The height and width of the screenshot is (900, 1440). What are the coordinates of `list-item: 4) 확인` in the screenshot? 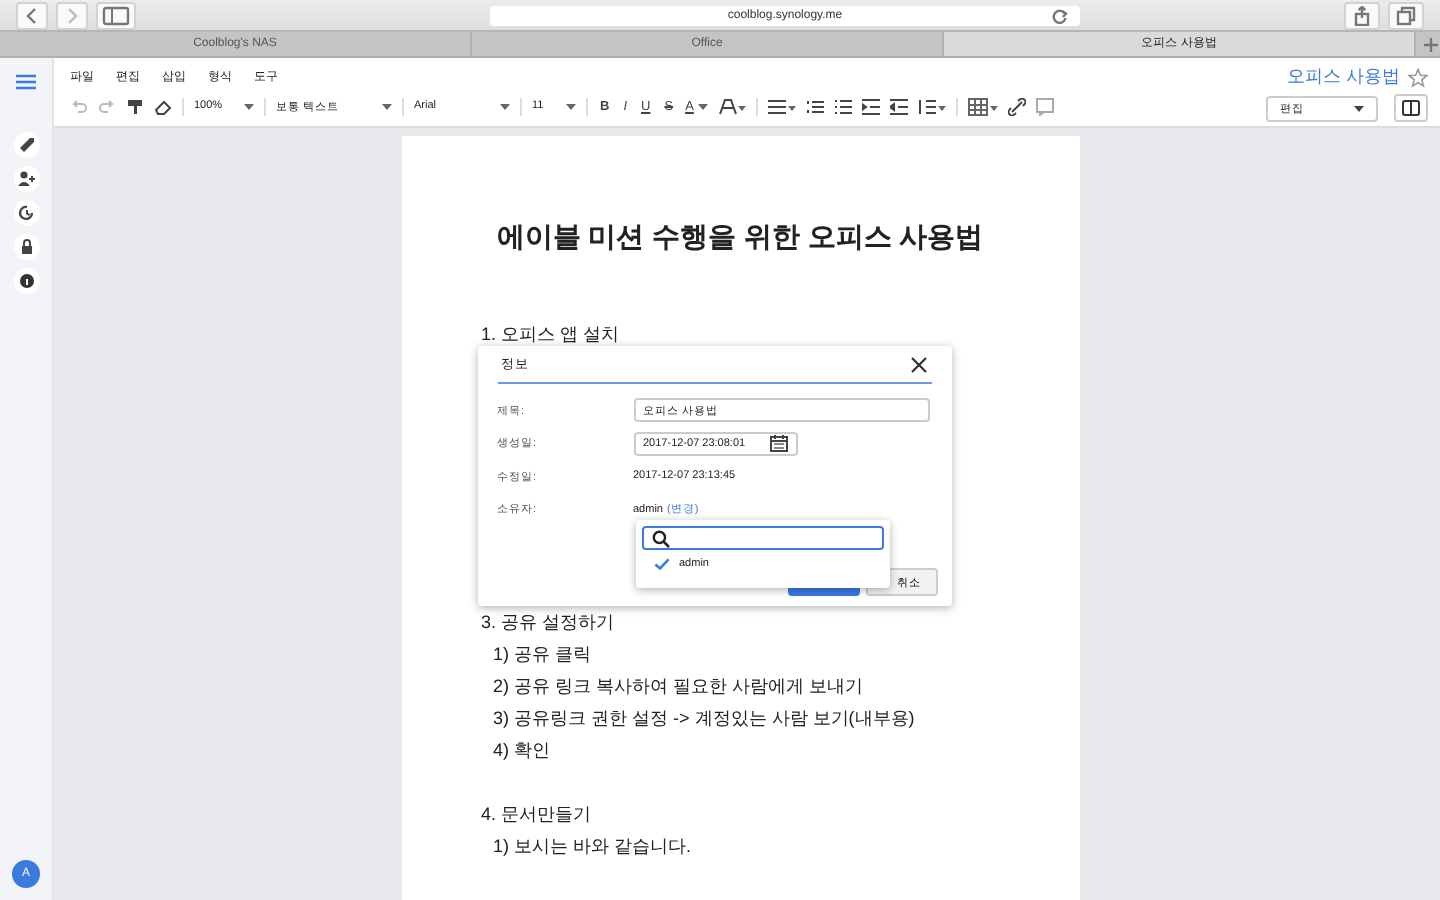 It's located at (522, 751).